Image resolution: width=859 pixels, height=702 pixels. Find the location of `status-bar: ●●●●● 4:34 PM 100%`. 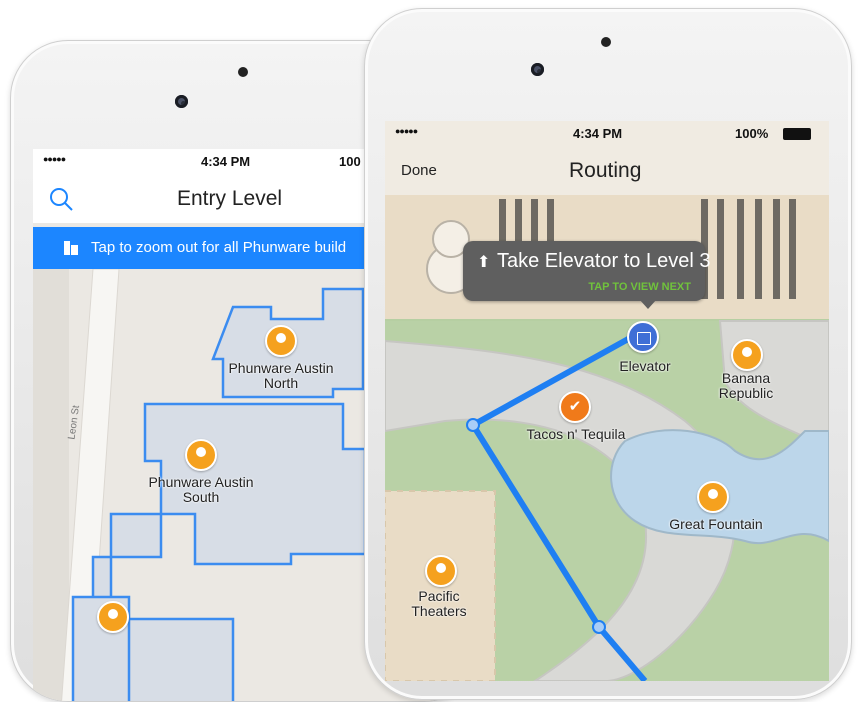

status-bar: ●●●●● 4:34 PM 100% is located at coordinates (607, 134).